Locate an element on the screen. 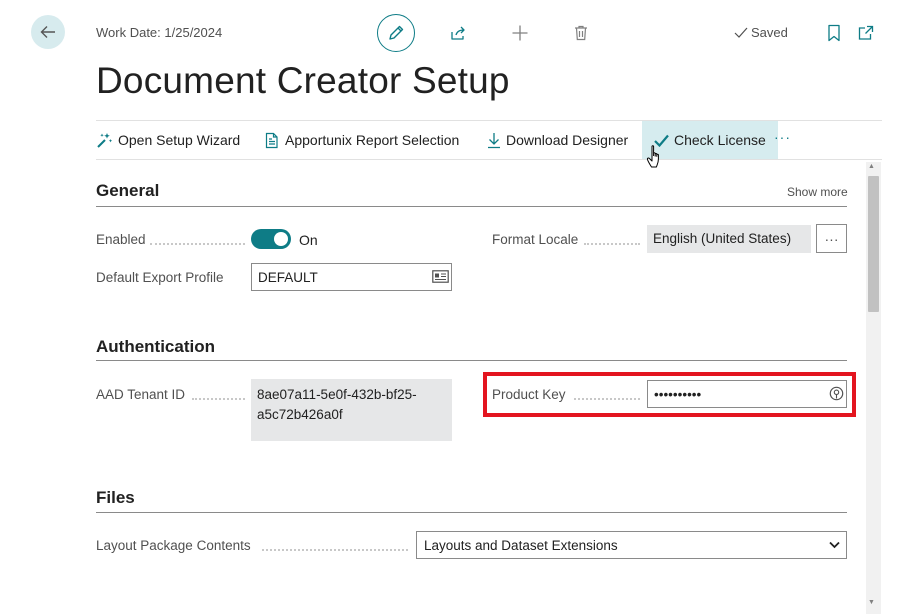  report-selection-action: Apportunix Report Selection is located at coordinates (361, 140).